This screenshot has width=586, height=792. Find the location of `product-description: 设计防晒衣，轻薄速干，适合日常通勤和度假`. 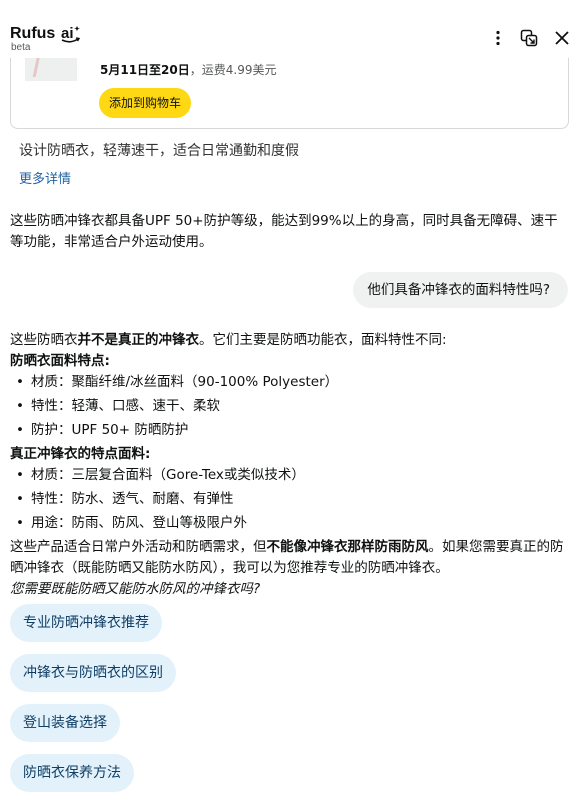

product-description: 设计防晒衣，轻薄速干，适合日常通勤和度假 is located at coordinates (159, 151).